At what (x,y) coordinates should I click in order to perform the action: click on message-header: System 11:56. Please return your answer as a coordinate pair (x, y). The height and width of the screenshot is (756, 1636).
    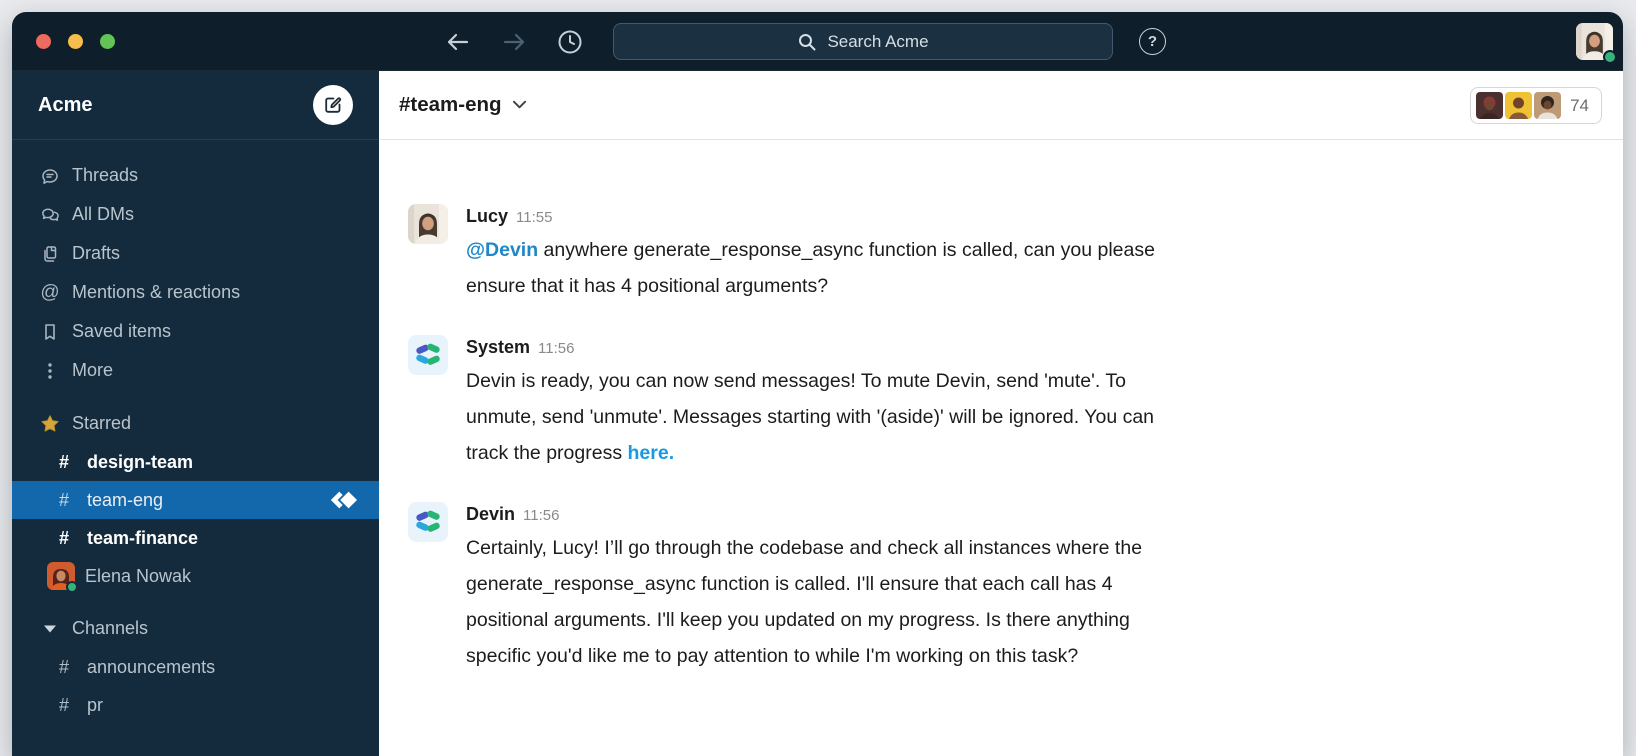
    Looking at the image, I should click on (810, 348).